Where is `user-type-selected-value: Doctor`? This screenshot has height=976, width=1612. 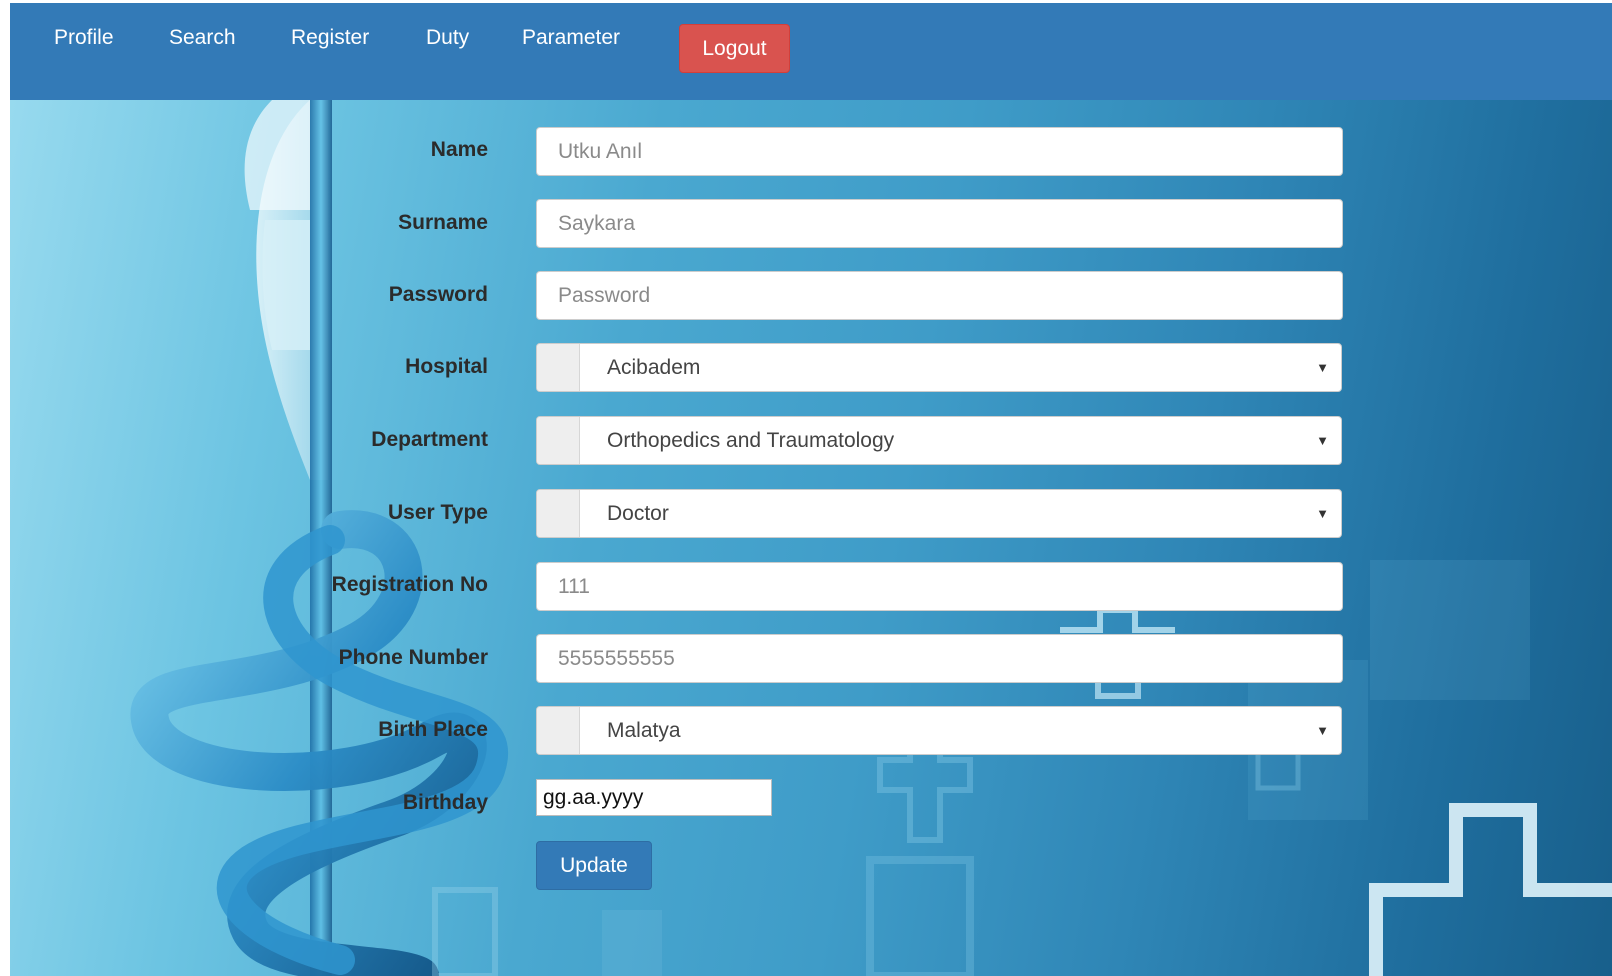
user-type-selected-value: Doctor is located at coordinates (638, 513).